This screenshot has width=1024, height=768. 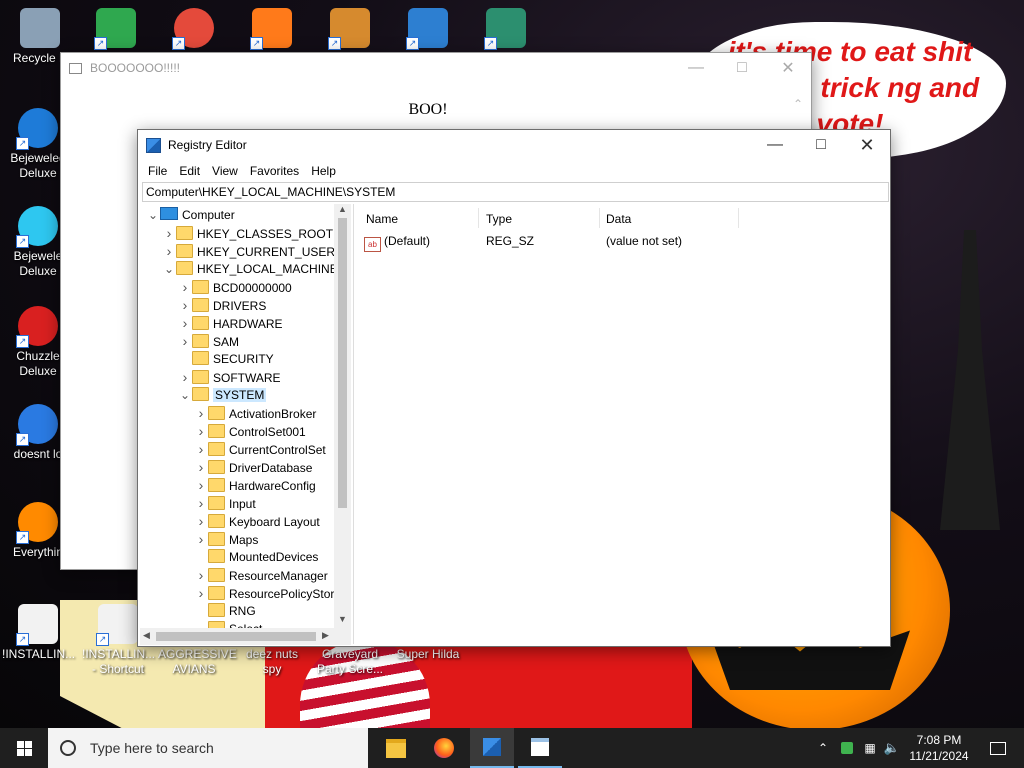 I want to click on tree-node: ⌄ SYSTEM, so click(x=222, y=395).